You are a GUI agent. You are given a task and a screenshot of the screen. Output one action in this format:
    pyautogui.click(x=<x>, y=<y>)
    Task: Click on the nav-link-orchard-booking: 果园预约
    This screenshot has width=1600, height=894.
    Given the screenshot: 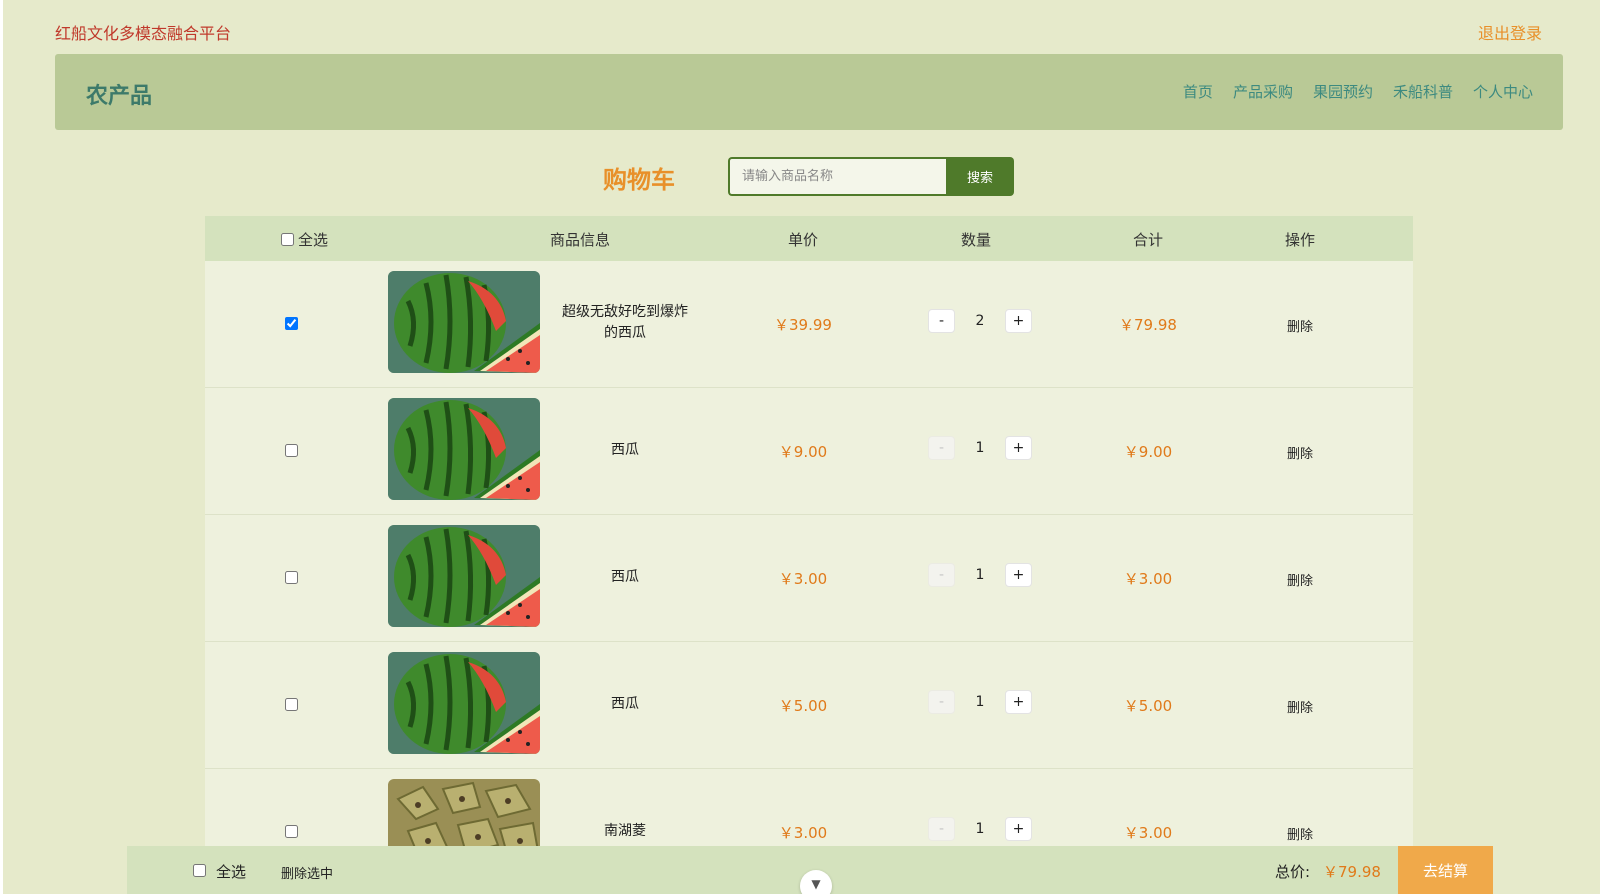 What is the action you would take?
    pyautogui.click(x=1343, y=91)
    